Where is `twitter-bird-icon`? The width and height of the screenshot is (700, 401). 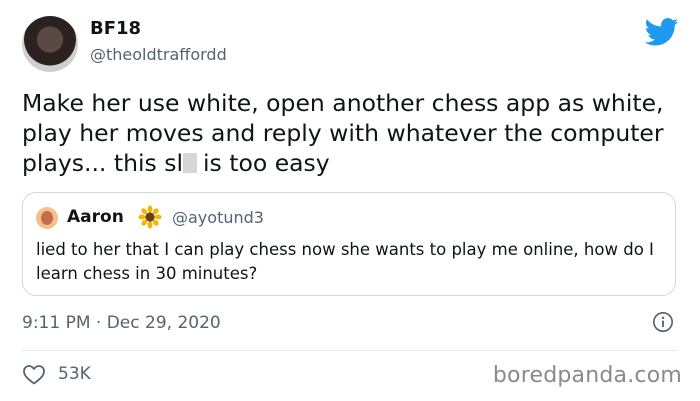 twitter-bird-icon is located at coordinates (662, 32).